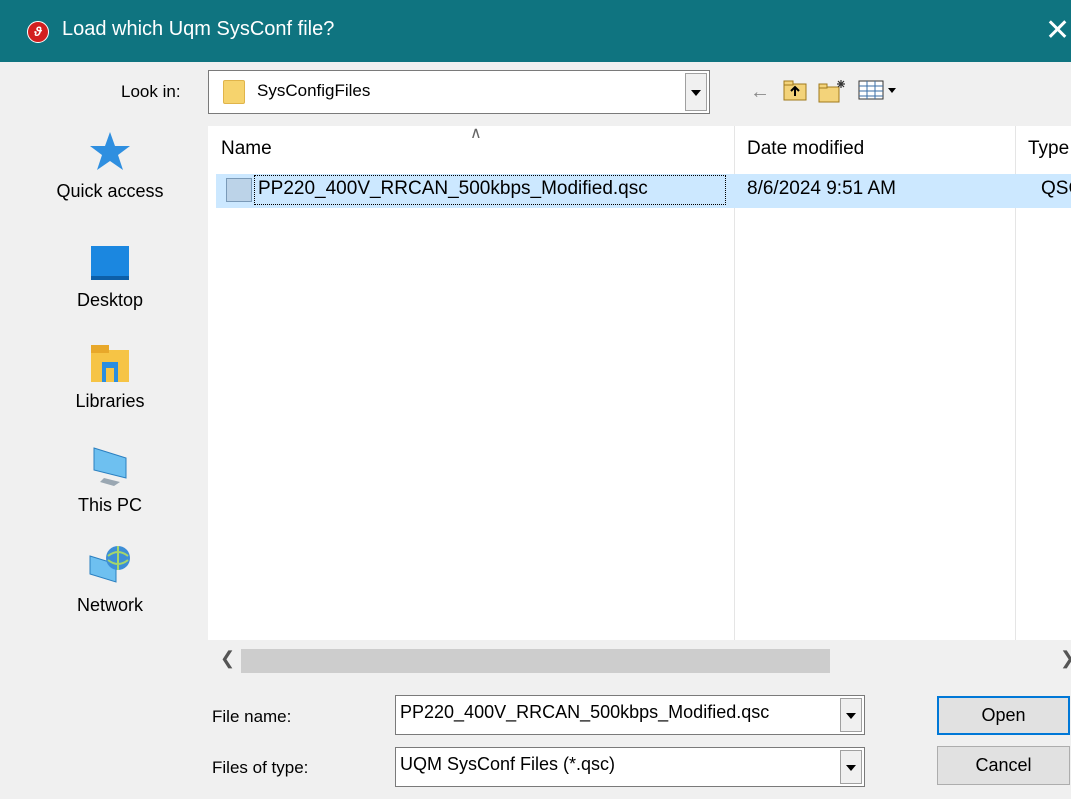 This screenshot has height=799, width=1071. Describe the element at coordinates (453, 188) in the screenshot. I see `file-name-cell: PP220_400V_RRCAN_500kbps_Modified.qsc` at that location.